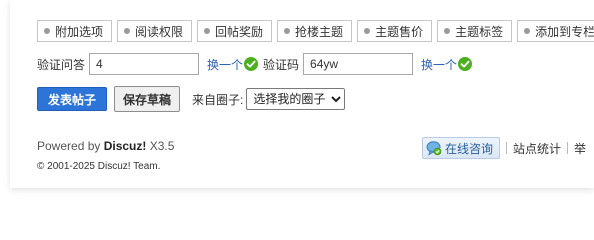  I want to click on tab-thread-tags: 主题标签, so click(475, 31).